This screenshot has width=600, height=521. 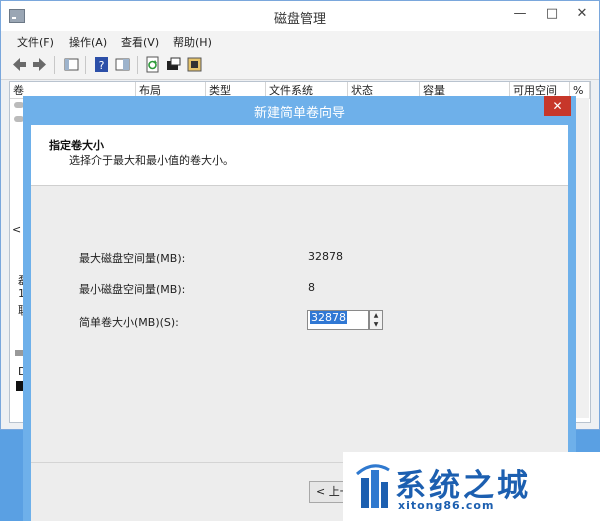 I want to click on wizard-title: 新建简单卷向导, so click(x=299, y=113).